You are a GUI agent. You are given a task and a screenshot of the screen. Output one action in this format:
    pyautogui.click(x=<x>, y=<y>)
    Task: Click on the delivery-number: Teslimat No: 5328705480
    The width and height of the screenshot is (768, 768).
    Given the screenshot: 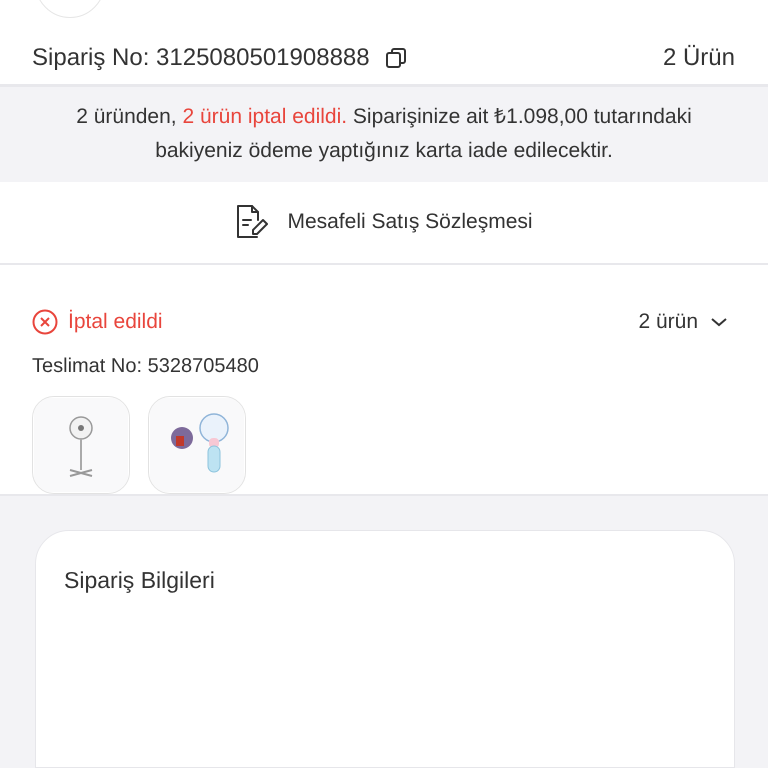 What is the action you would take?
    pyautogui.click(x=146, y=366)
    